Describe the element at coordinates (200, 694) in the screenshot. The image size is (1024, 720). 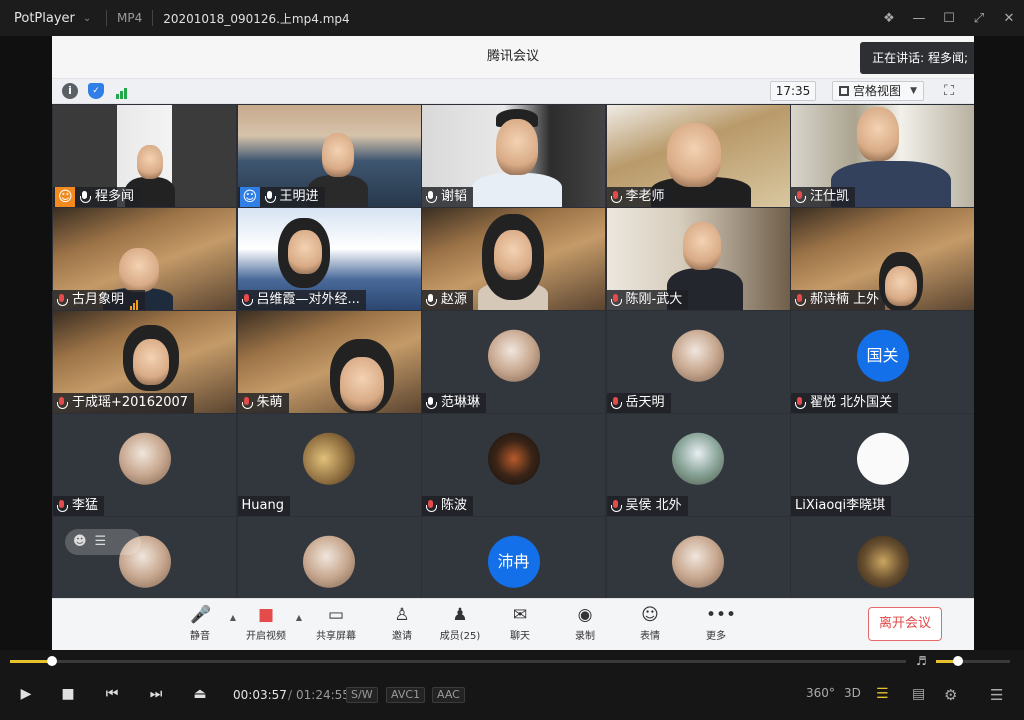
I see `eject-icon: ⏏` at that location.